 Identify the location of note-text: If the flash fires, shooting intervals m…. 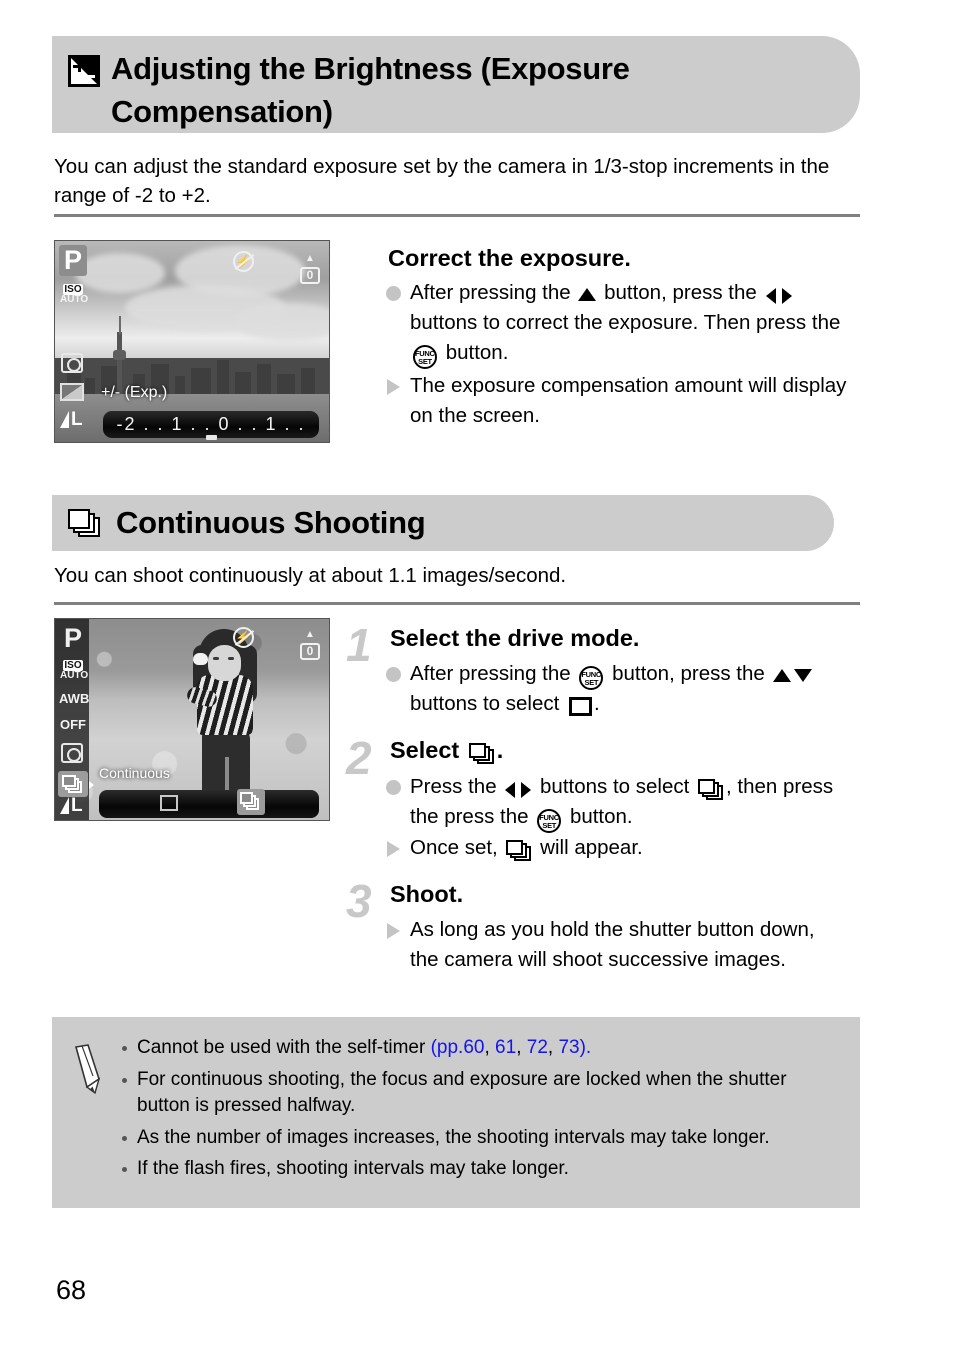
(353, 1168).